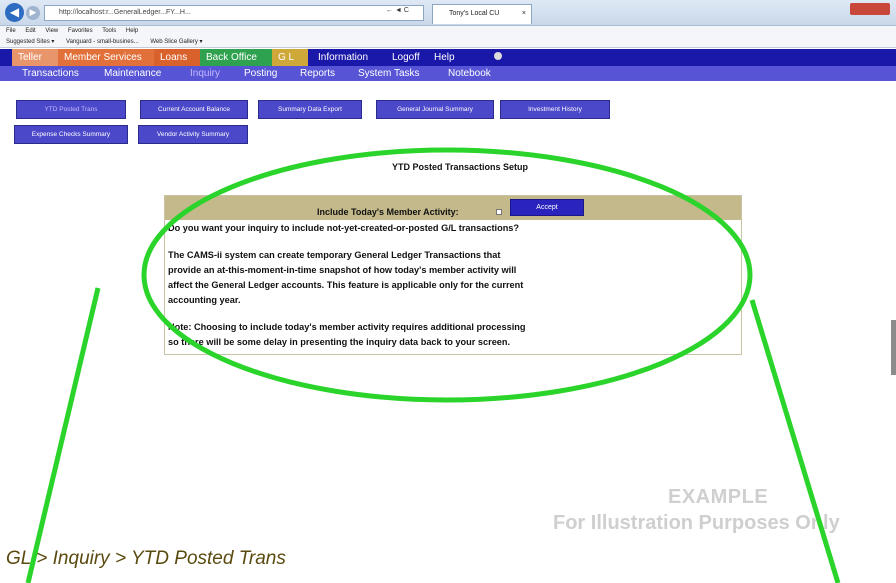 The image size is (896, 583). Describe the element at coordinates (177, 57) in the screenshot. I see `nav-loans: Loans` at that location.